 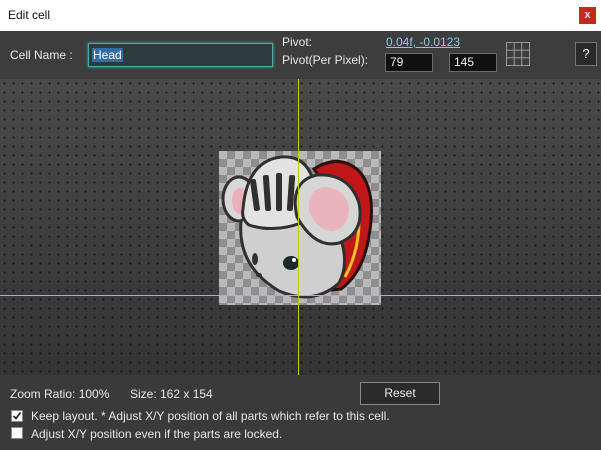 What do you see at coordinates (297, 42) in the screenshot?
I see `pivot-label: Pivot:` at bounding box center [297, 42].